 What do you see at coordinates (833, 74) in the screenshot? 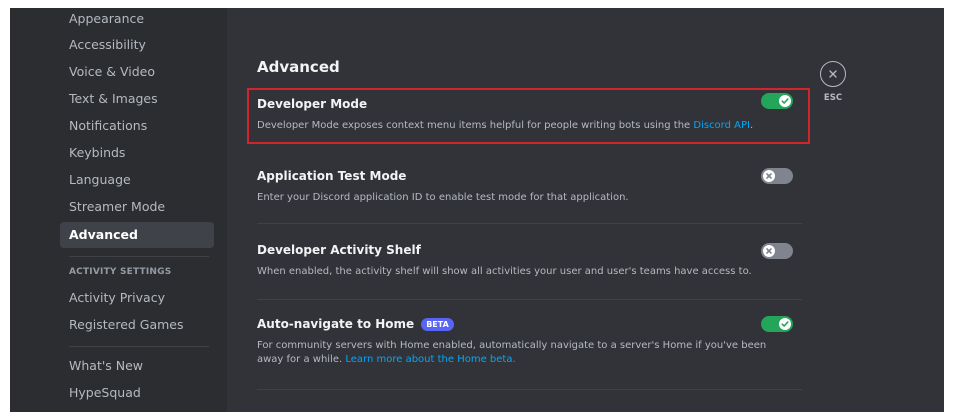
I see `close-icon` at bounding box center [833, 74].